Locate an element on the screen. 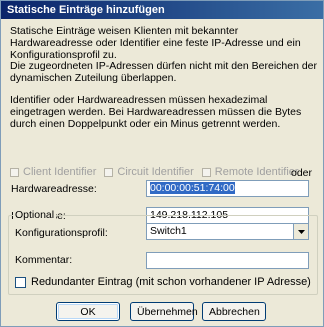 This screenshot has width=324, height=327. oder-label: oder is located at coordinates (302, 173).